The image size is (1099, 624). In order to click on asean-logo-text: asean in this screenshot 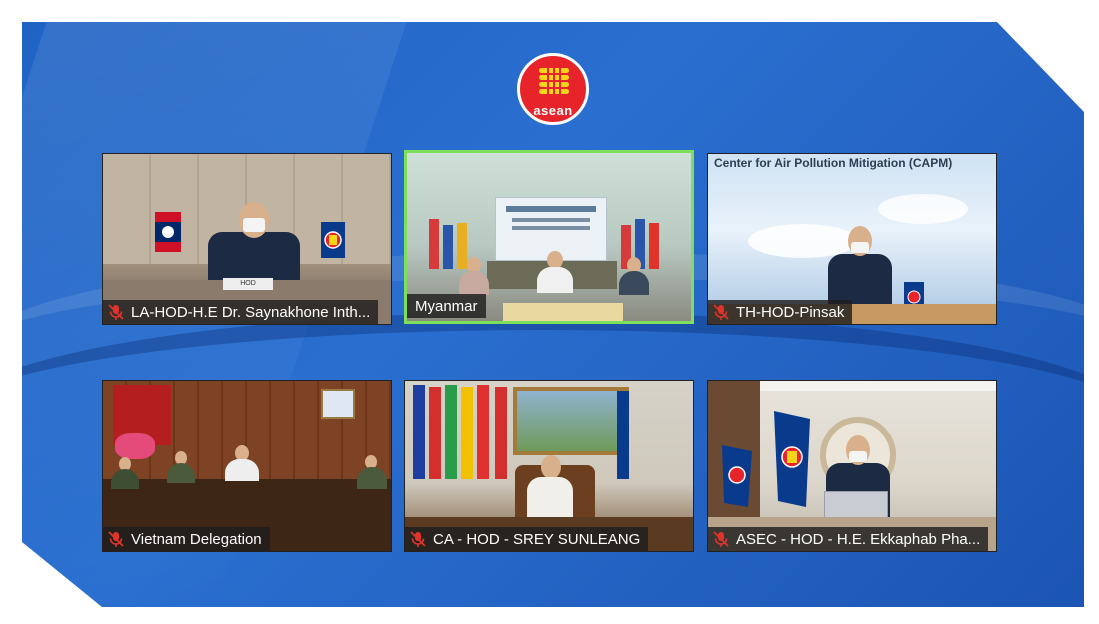, I will do `click(553, 110)`.